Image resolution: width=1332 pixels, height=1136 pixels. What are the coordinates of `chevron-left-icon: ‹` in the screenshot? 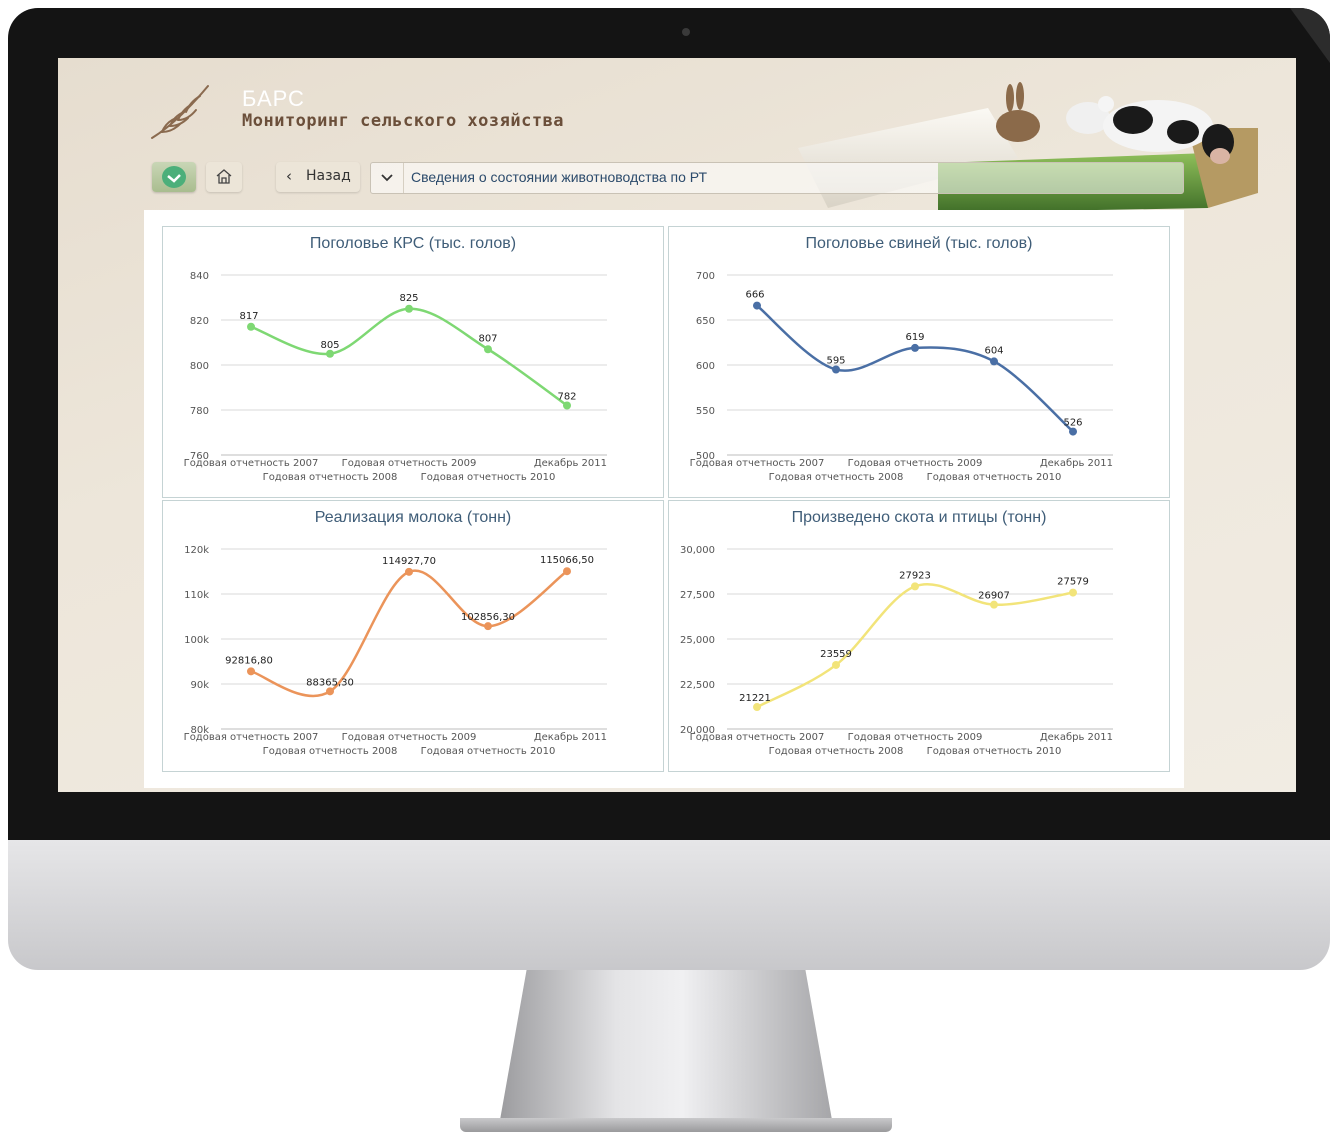 It's located at (289, 176).